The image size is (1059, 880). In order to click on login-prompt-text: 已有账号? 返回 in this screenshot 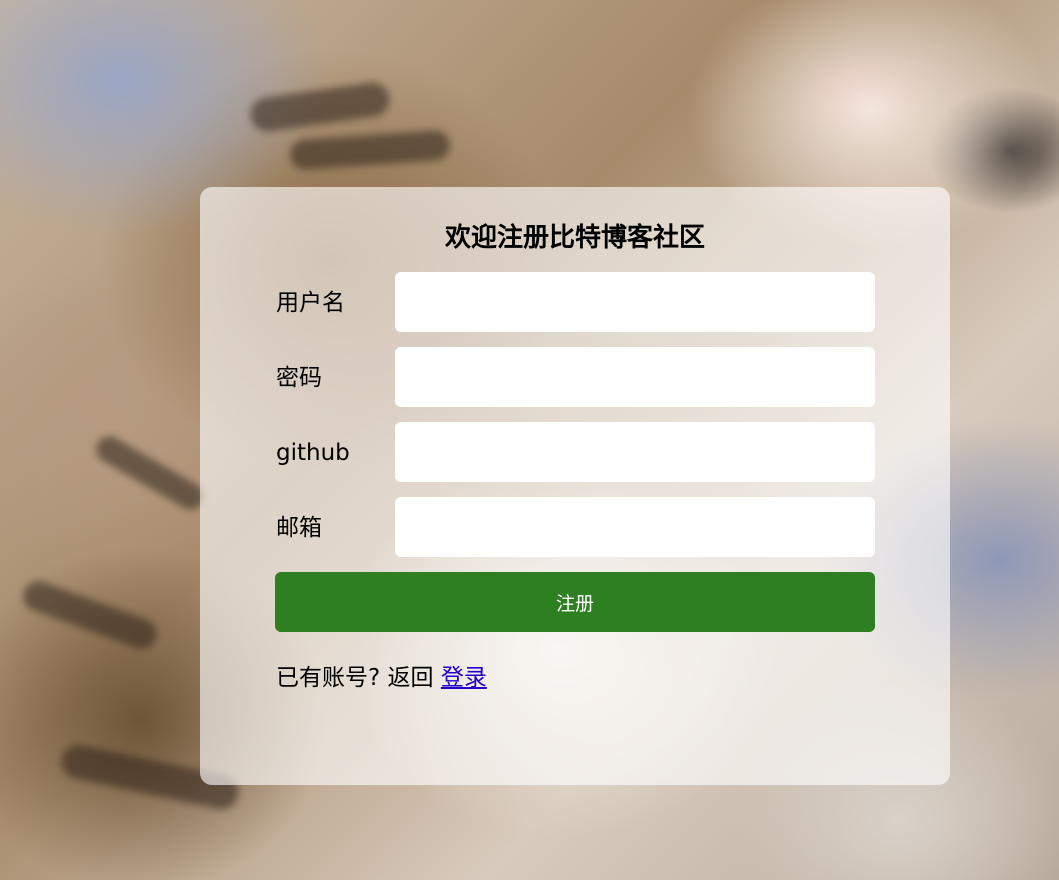, I will do `click(358, 678)`.